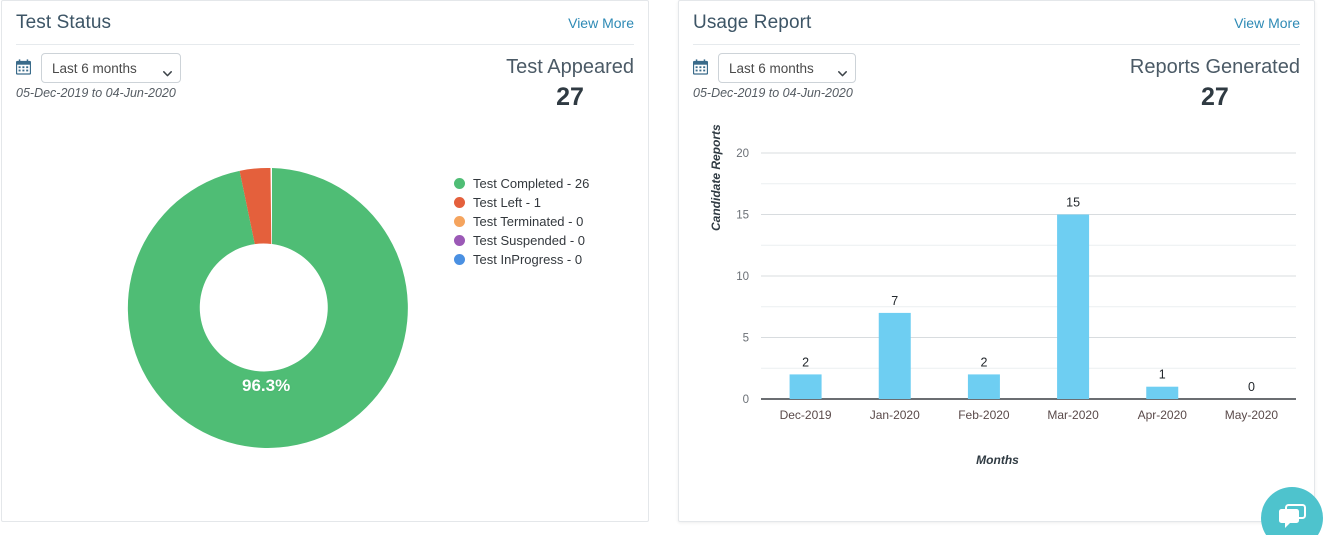  I want to click on donut-svg, so click(267, 307).